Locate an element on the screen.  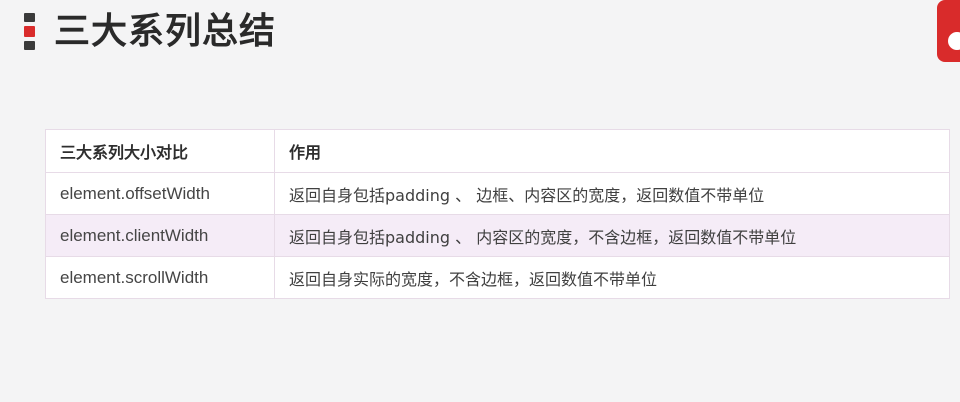
mark-middle is located at coordinates (29, 31).